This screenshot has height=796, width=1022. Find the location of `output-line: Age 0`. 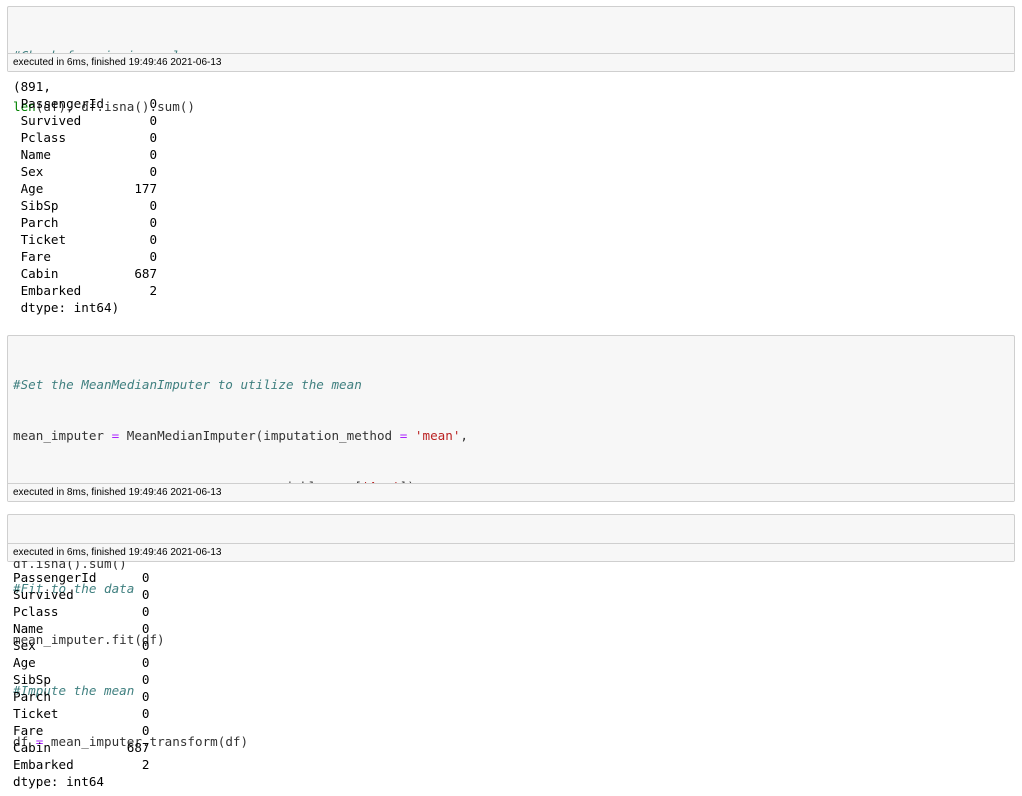

output-line: Age 0 is located at coordinates (81, 662).